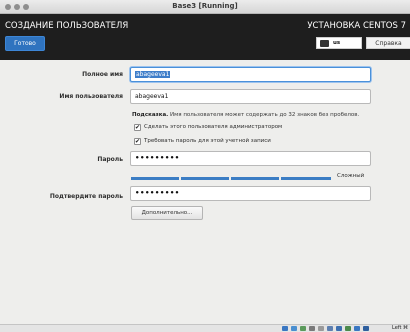 The image size is (410, 332). I want to click on display-icon, so click(330, 328).